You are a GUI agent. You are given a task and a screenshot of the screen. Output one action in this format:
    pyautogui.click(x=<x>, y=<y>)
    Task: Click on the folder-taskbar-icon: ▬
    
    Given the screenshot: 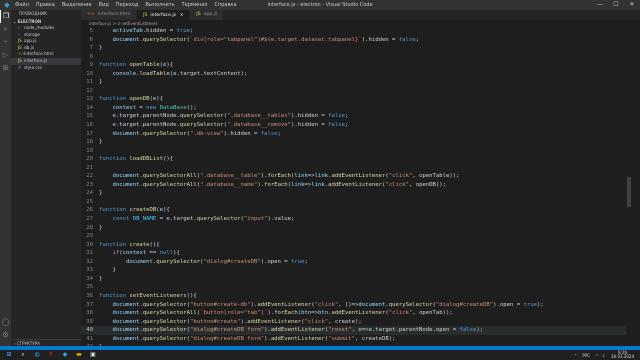 What is the action you would take?
    pyautogui.click(x=79, y=355)
    